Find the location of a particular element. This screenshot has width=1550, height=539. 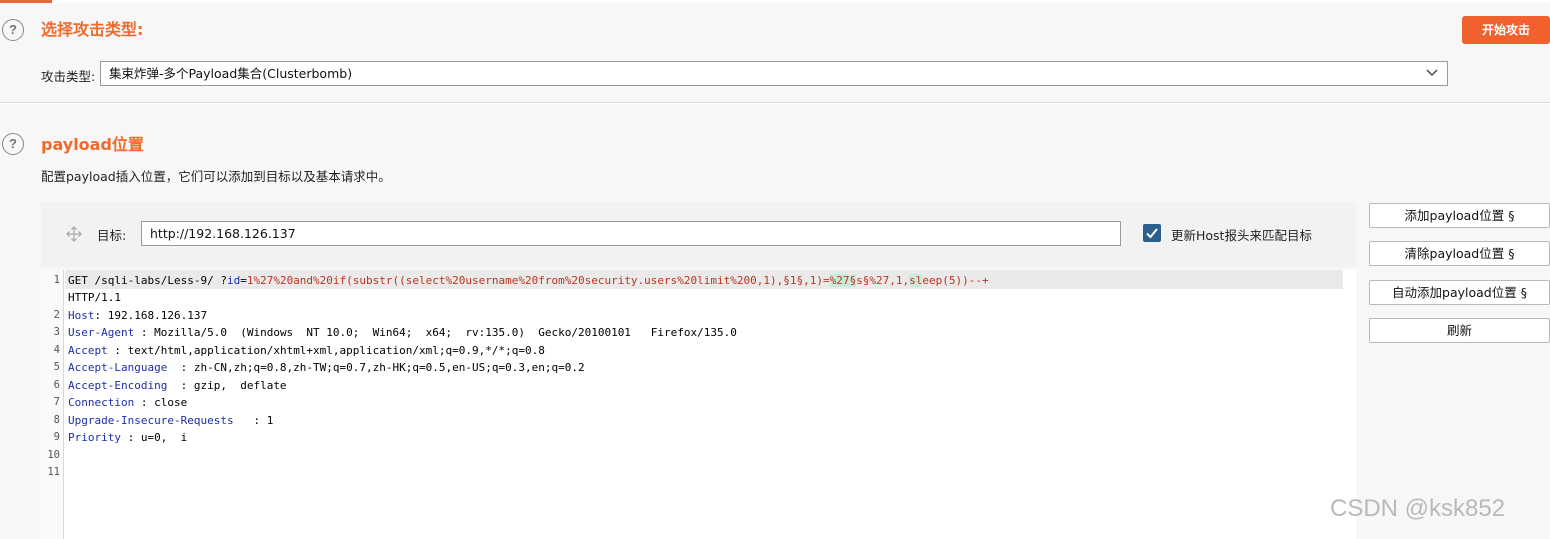

header-line: Upgrade-Insecure-Requests : 1 is located at coordinates (170, 420).